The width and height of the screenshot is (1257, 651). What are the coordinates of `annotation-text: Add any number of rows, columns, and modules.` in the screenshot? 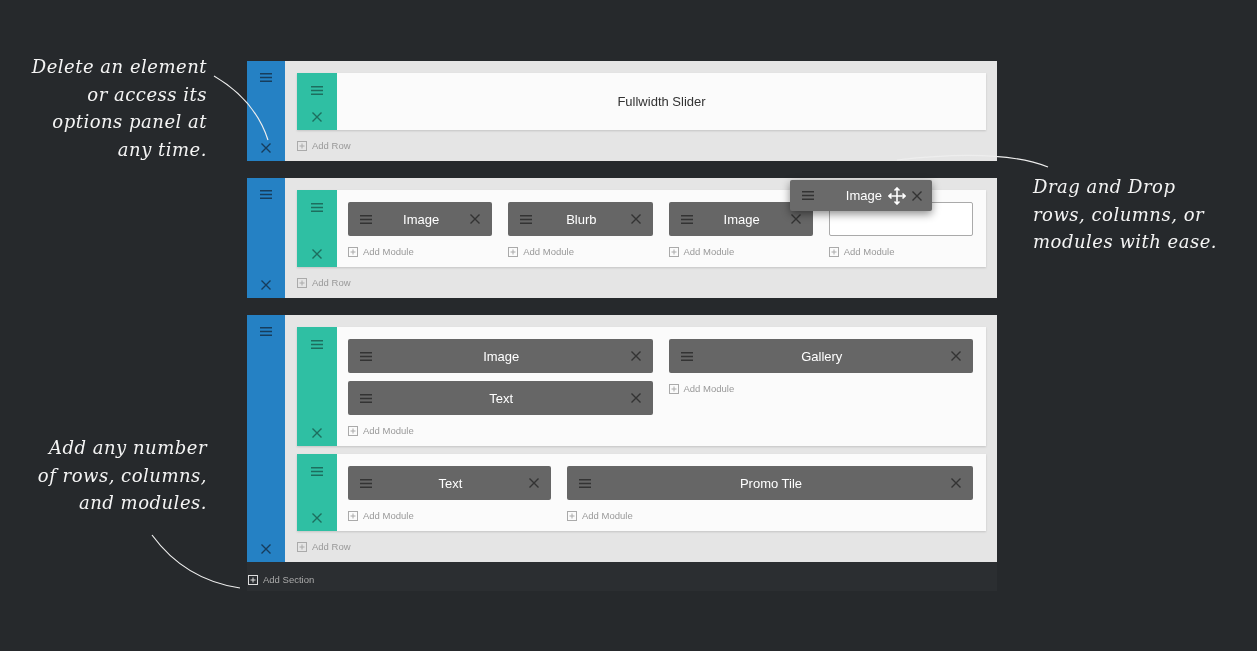 It's located at (122, 475).